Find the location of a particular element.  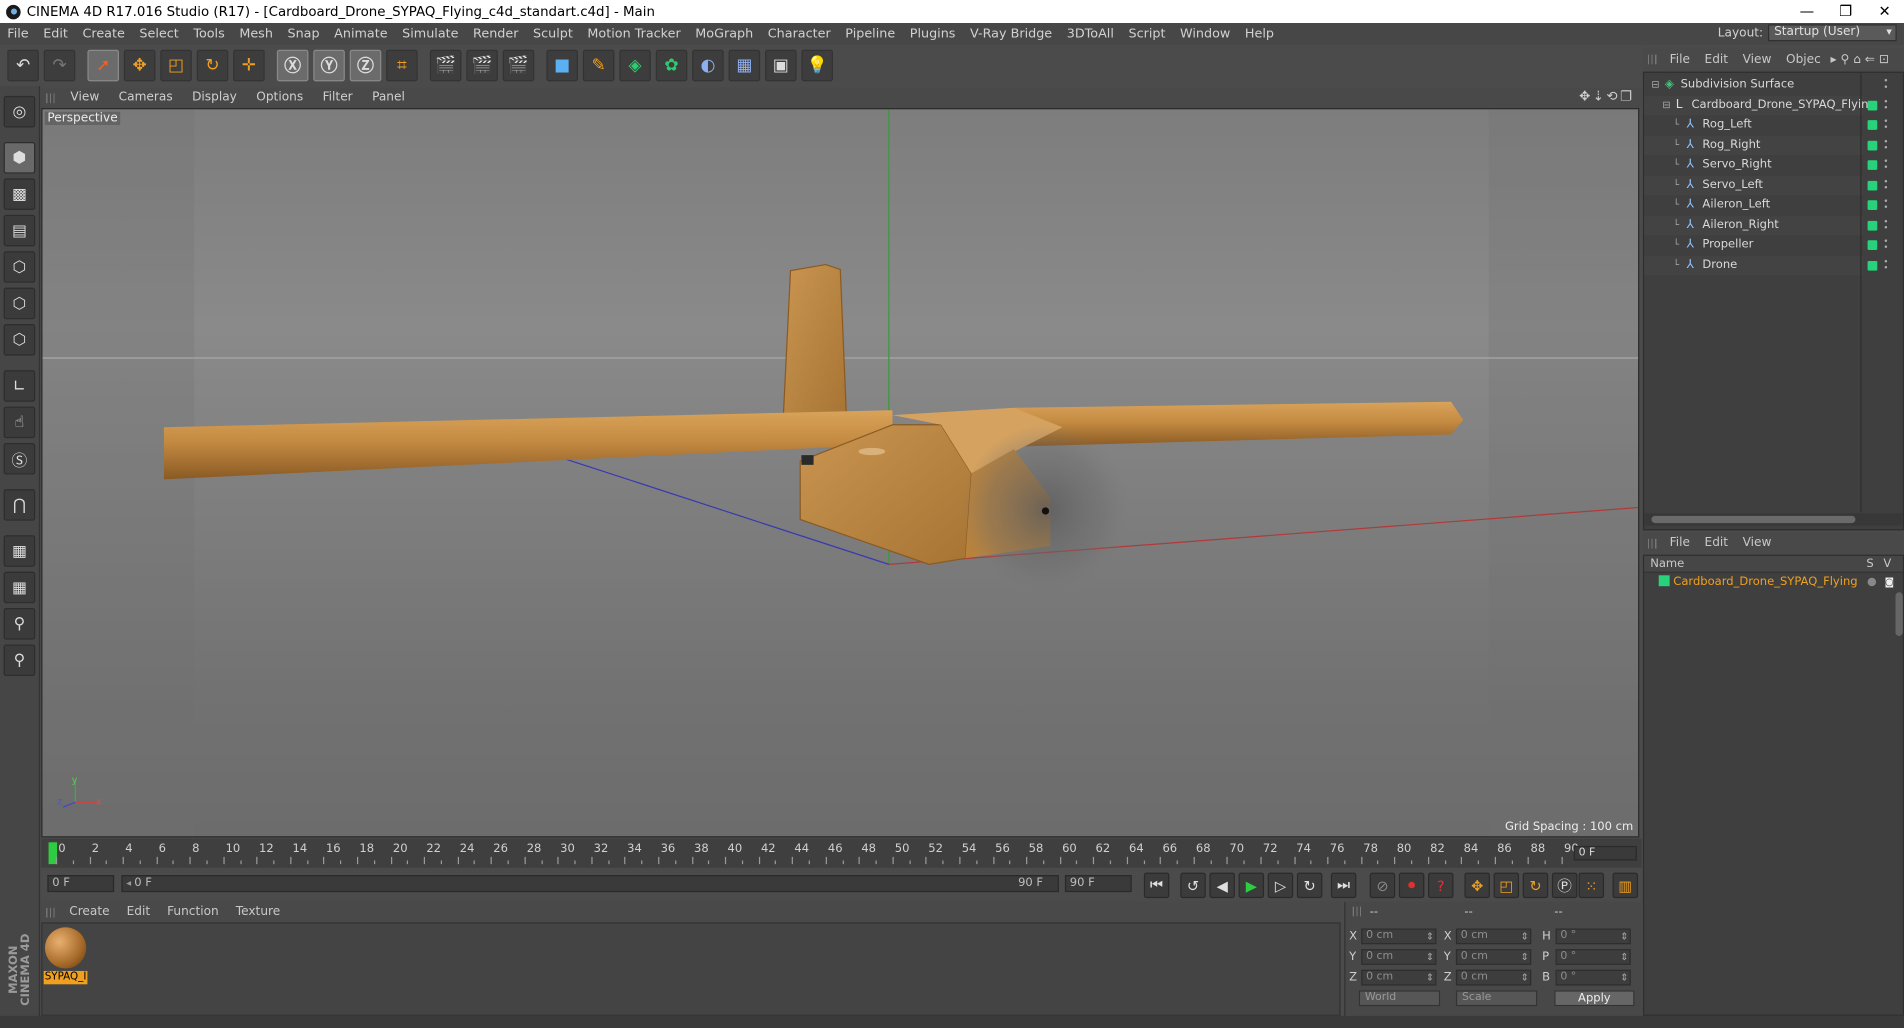

make-editable-icon: ◎ is located at coordinates (19, 111).